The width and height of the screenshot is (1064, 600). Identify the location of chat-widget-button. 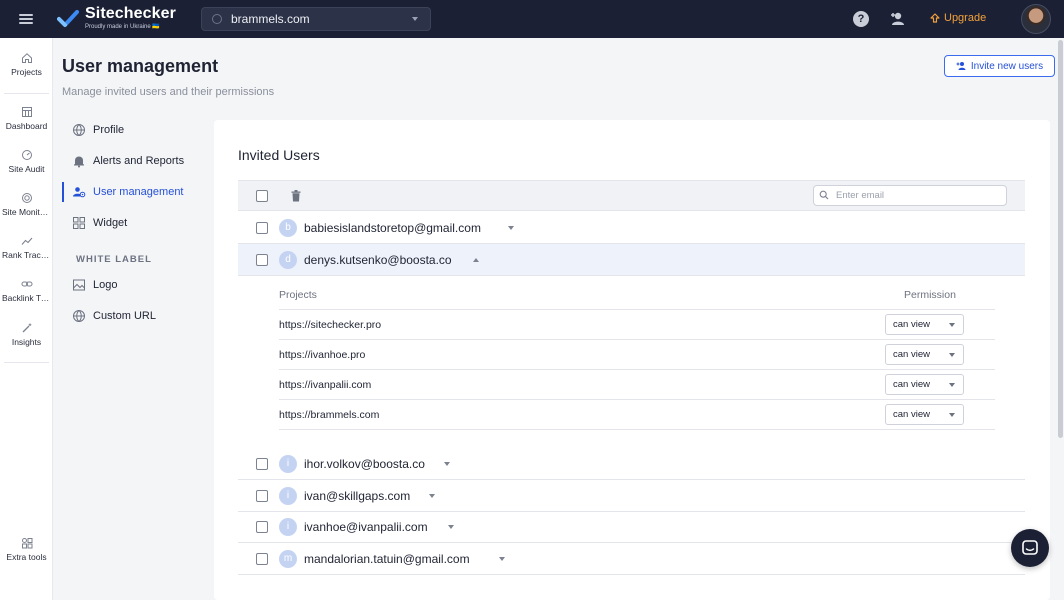
(1030, 548).